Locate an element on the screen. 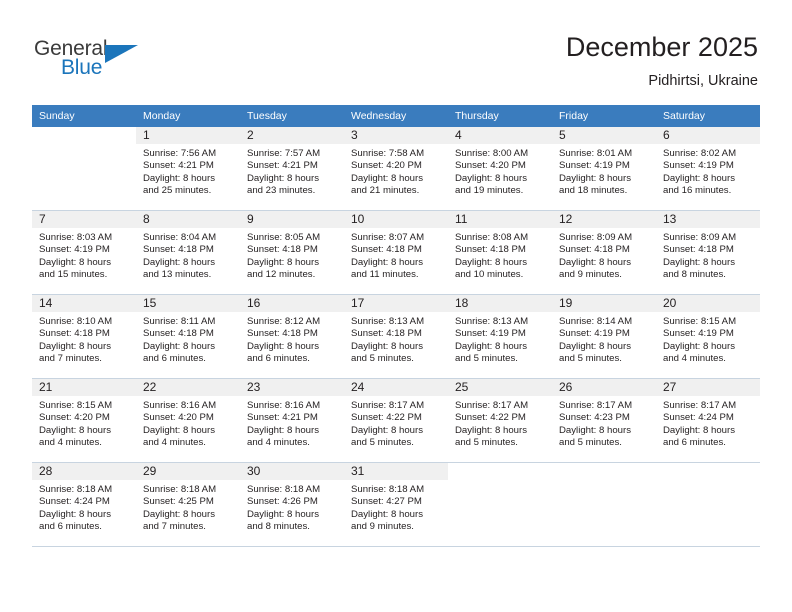  sunset-text: Sunset: 4:21 PM is located at coordinates (282, 166).